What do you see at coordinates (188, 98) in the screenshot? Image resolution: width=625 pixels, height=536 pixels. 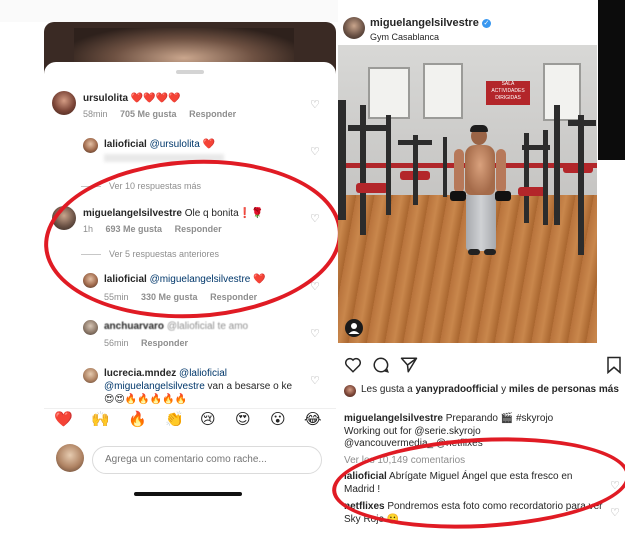 I see `comment-text: ursulolita ❤️❤️❤️❤️` at bounding box center [188, 98].